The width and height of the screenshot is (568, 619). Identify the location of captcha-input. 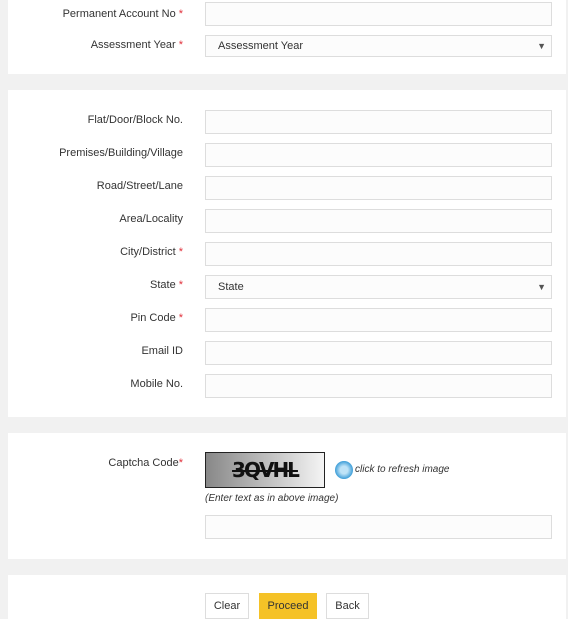
(378, 527).